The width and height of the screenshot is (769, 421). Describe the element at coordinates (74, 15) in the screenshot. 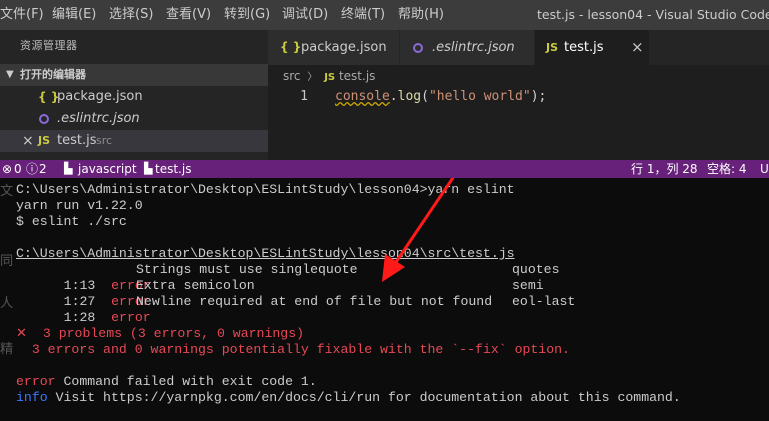

I see `menu-edit: 编辑(E)` at that location.